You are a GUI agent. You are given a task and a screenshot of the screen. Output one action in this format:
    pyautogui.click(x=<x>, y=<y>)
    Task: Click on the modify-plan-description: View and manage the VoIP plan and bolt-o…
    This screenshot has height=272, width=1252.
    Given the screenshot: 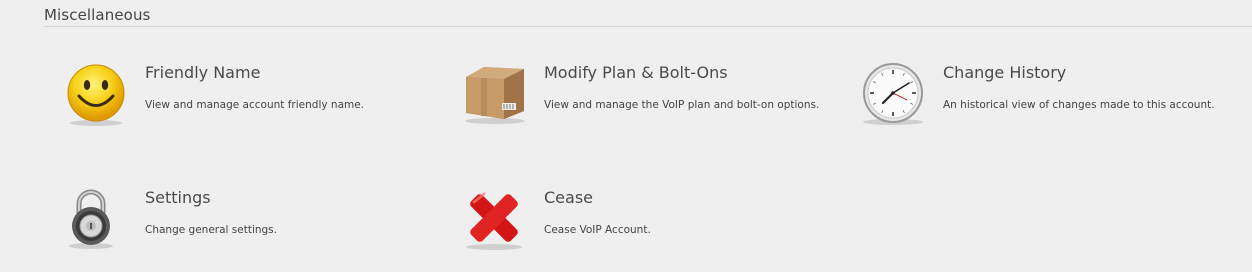 What is the action you would take?
    pyautogui.click(x=682, y=105)
    